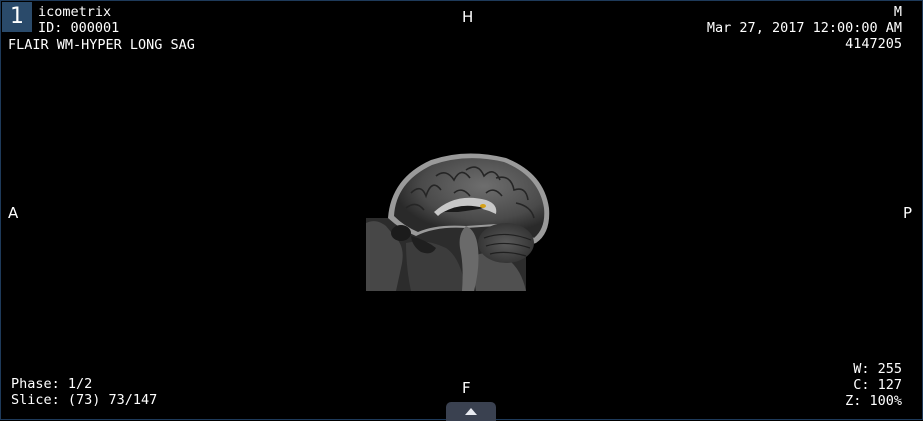 The width and height of the screenshot is (923, 421). Describe the element at coordinates (13, 213) in the screenshot. I see `orientation-left-label: A` at that location.